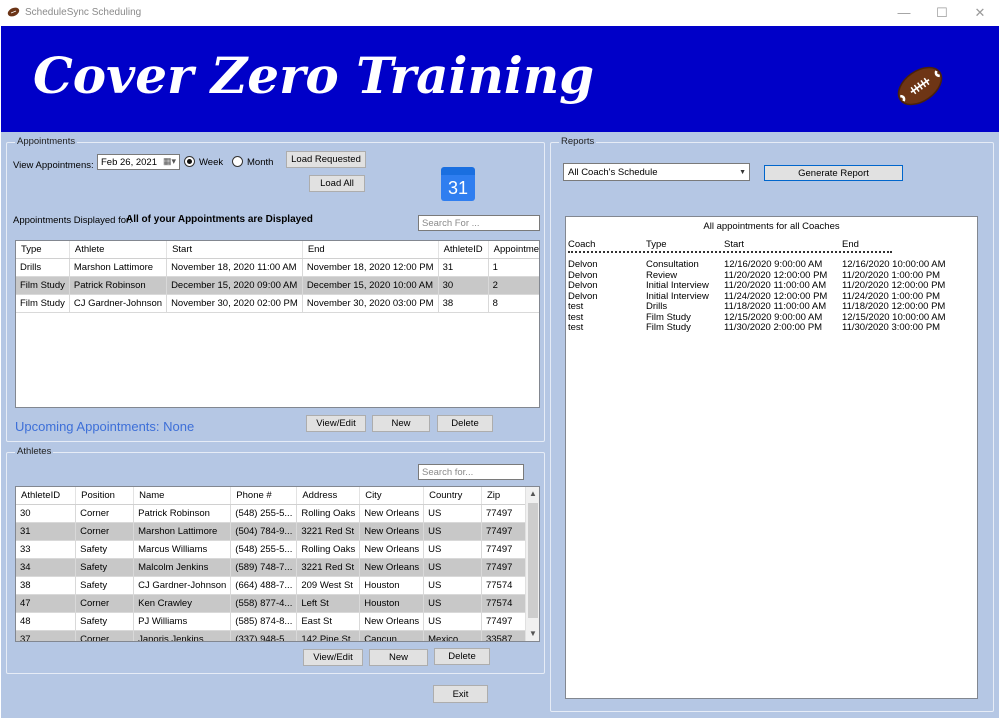  I want to click on appointment-delete-button: Delete, so click(465, 423).